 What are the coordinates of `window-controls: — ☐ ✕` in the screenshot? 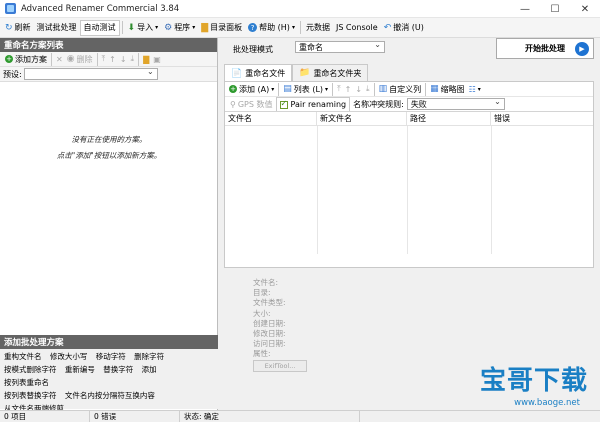 It's located at (555, 9).